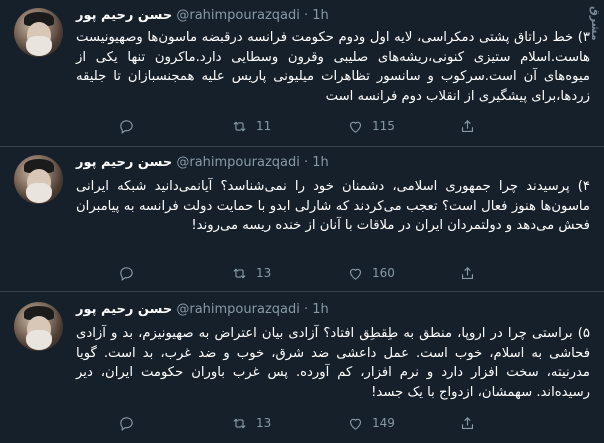 This screenshot has width=604, height=443. What do you see at coordinates (371, 126) in the screenshot?
I see `like-button: 115` at bounding box center [371, 126].